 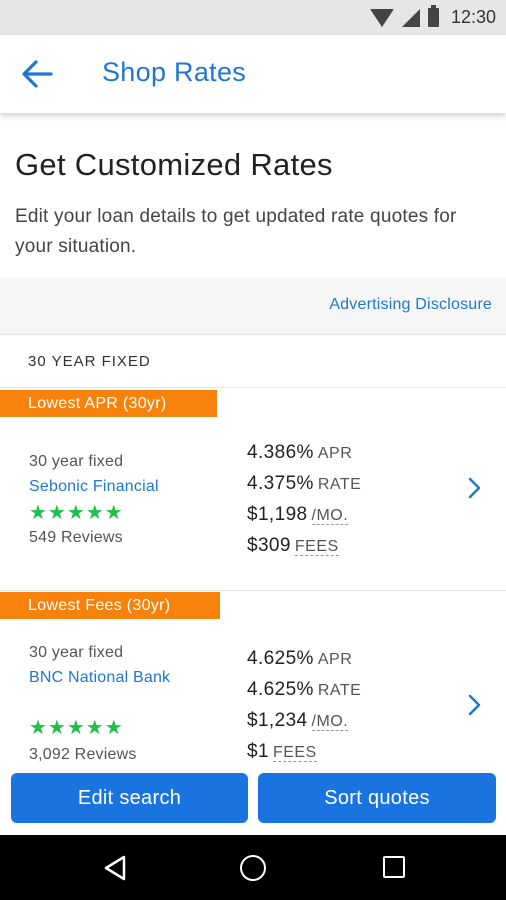 I want to click on apr-value: 4.386%, so click(x=280, y=452).